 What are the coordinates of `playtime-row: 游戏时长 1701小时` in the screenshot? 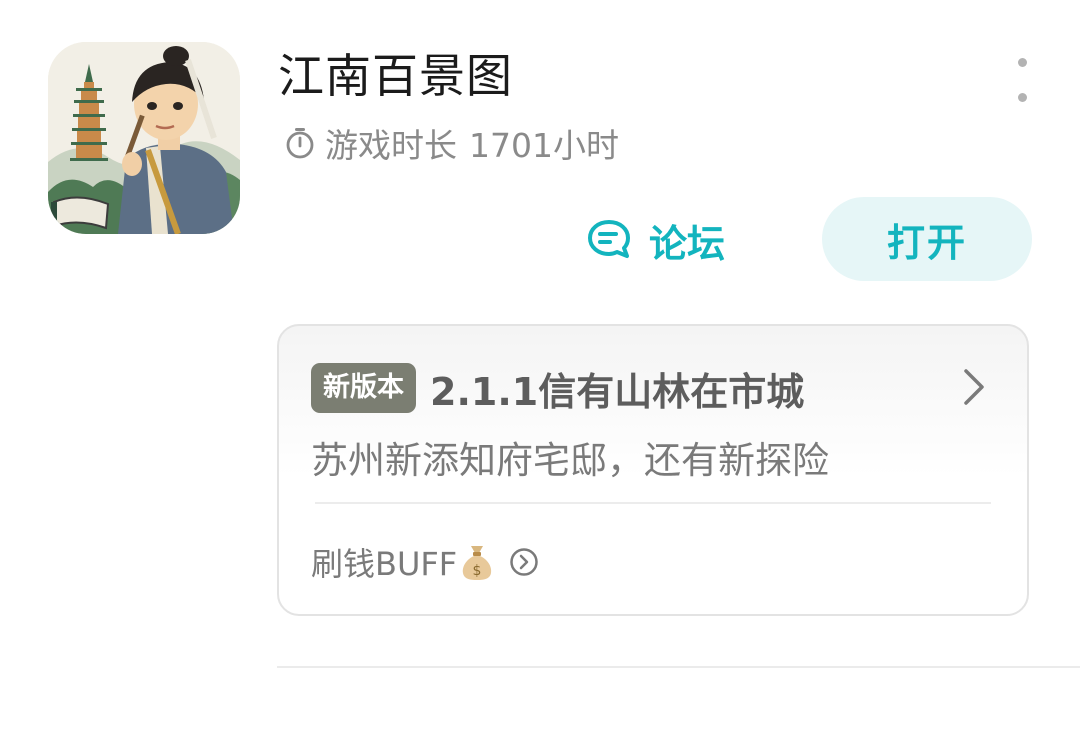 It's located at (451, 143).